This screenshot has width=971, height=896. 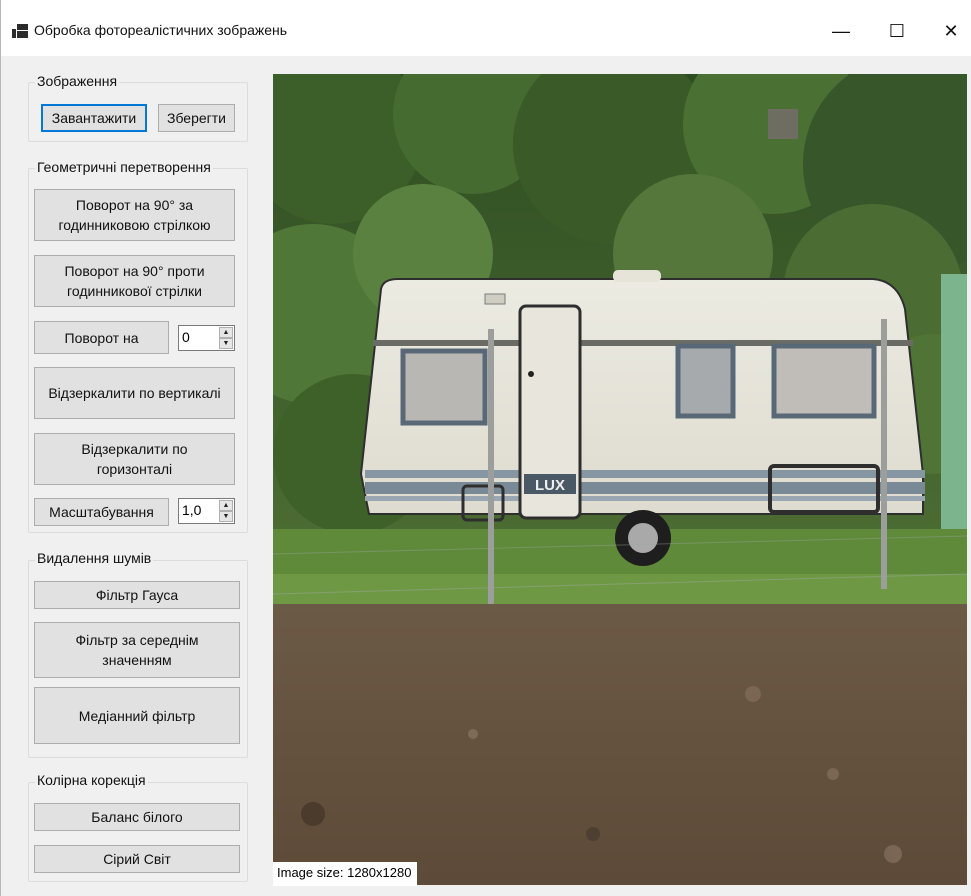 I want to click on scale-down-button: ▼, so click(x=226, y=516).